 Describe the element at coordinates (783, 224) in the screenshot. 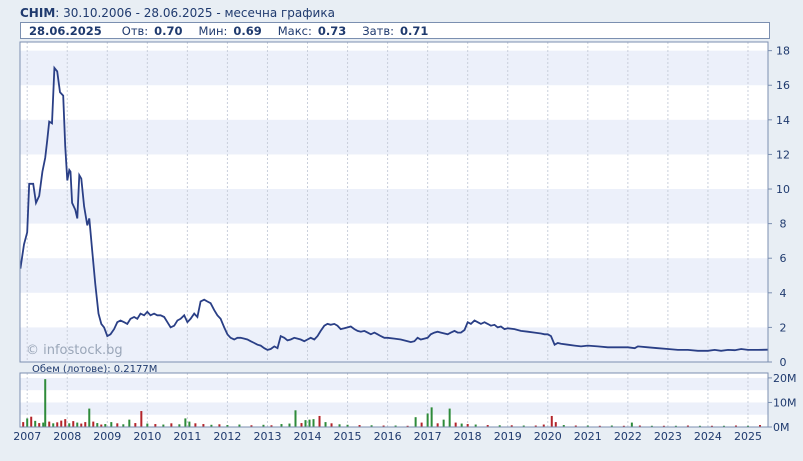

I see `y-tick-label: 8` at that location.